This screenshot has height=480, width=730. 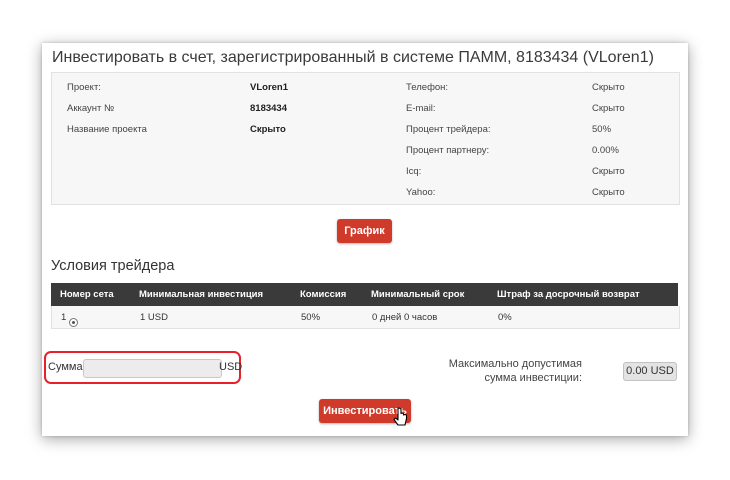 I want to click on col-min-investment: Минимальная инвестиция, so click(x=201, y=294).